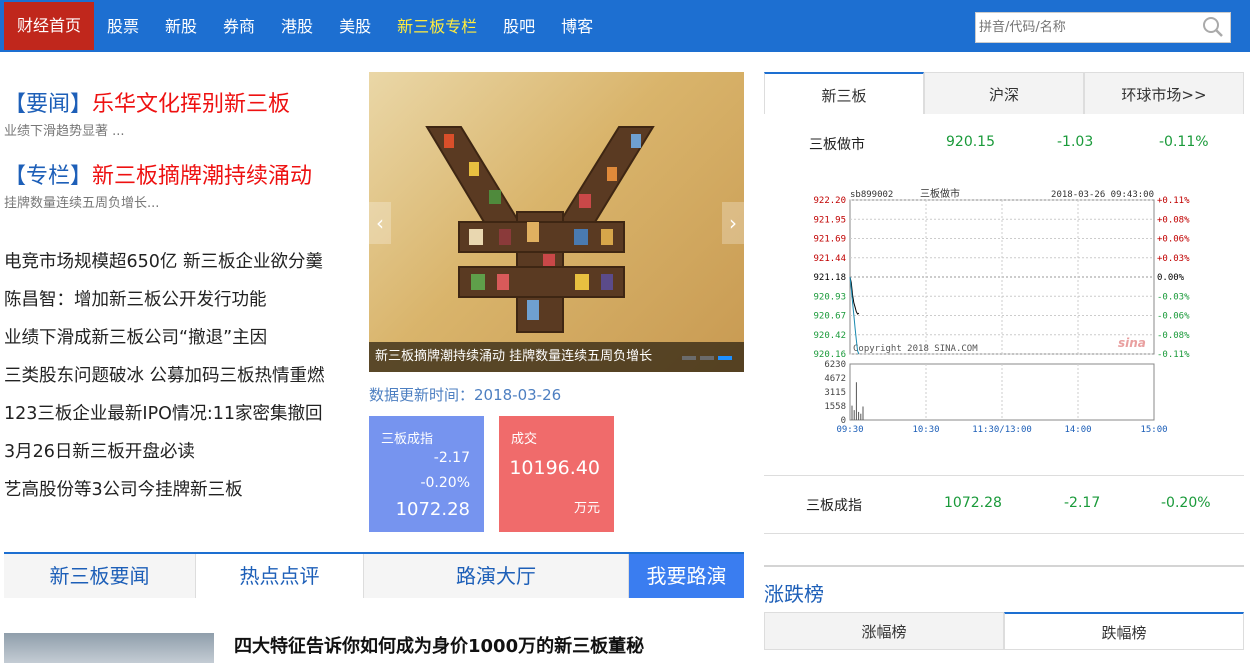  I want to click on chart-pct-tick: +0.11%, so click(1173, 201).